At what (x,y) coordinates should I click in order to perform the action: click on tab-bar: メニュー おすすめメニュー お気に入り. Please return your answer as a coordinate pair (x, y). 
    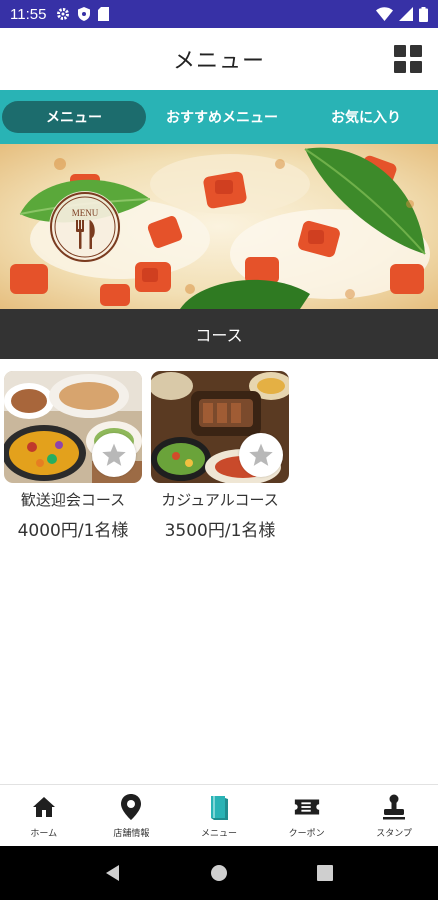
    Looking at the image, I should click on (219, 117).